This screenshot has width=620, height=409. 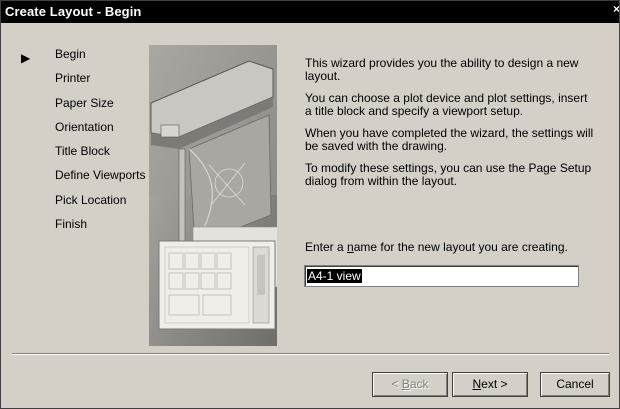 I want to click on step-label: Orientation, so click(x=84, y=126).